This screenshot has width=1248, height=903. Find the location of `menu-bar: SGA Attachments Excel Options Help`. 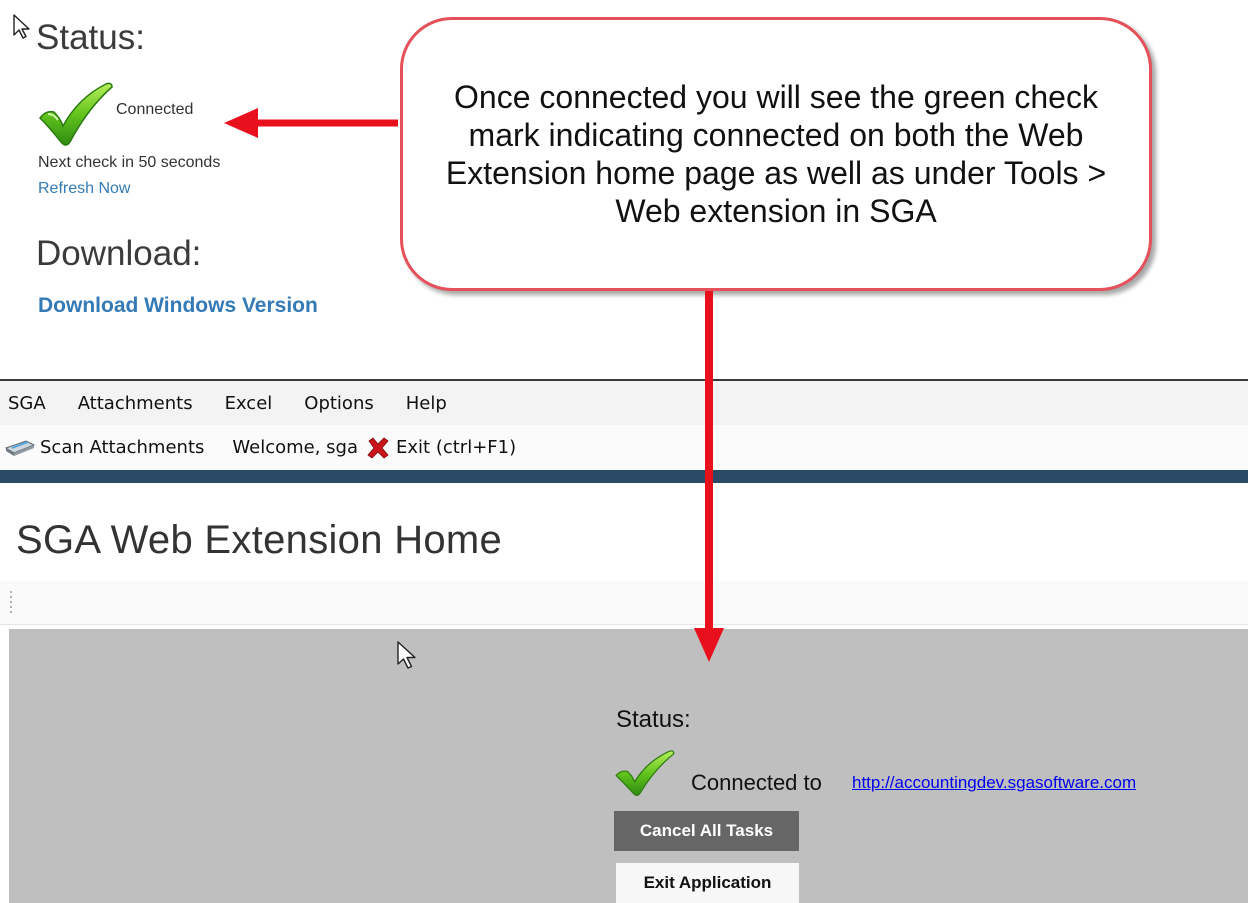

menu-bar: SGA Attachments Excel Options Help is located at coordinates (624, 403).